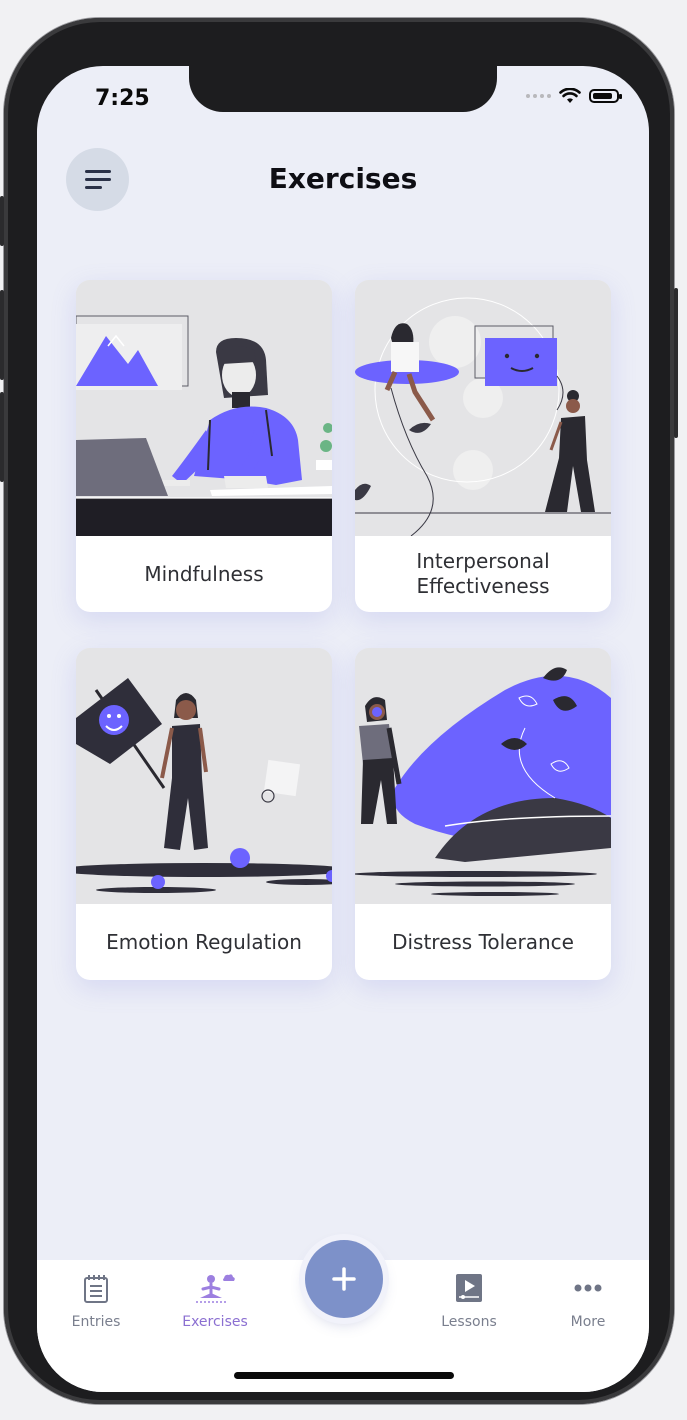 Image resolution: width=687 pixels, height=1420 pixels. What do you see at coordinates (2, 221) in the screenshot?
I see `mute-switch` at bounding box center [2, 221].